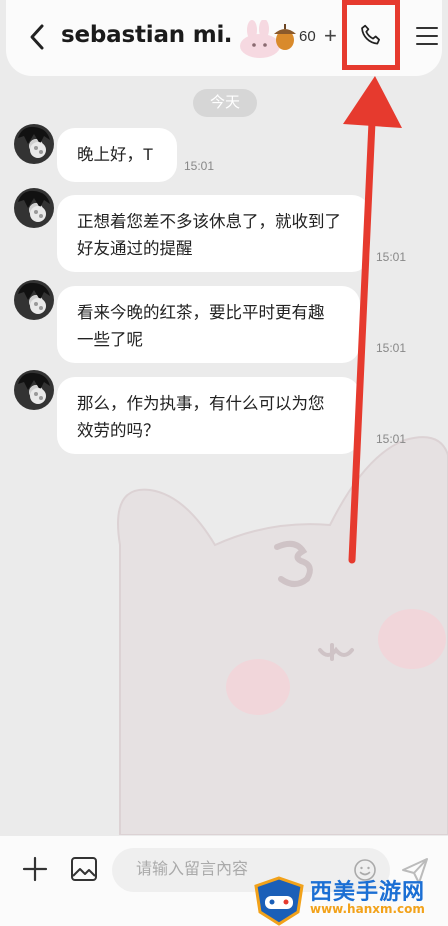  I want to click on menu-button, so click(427, 36).